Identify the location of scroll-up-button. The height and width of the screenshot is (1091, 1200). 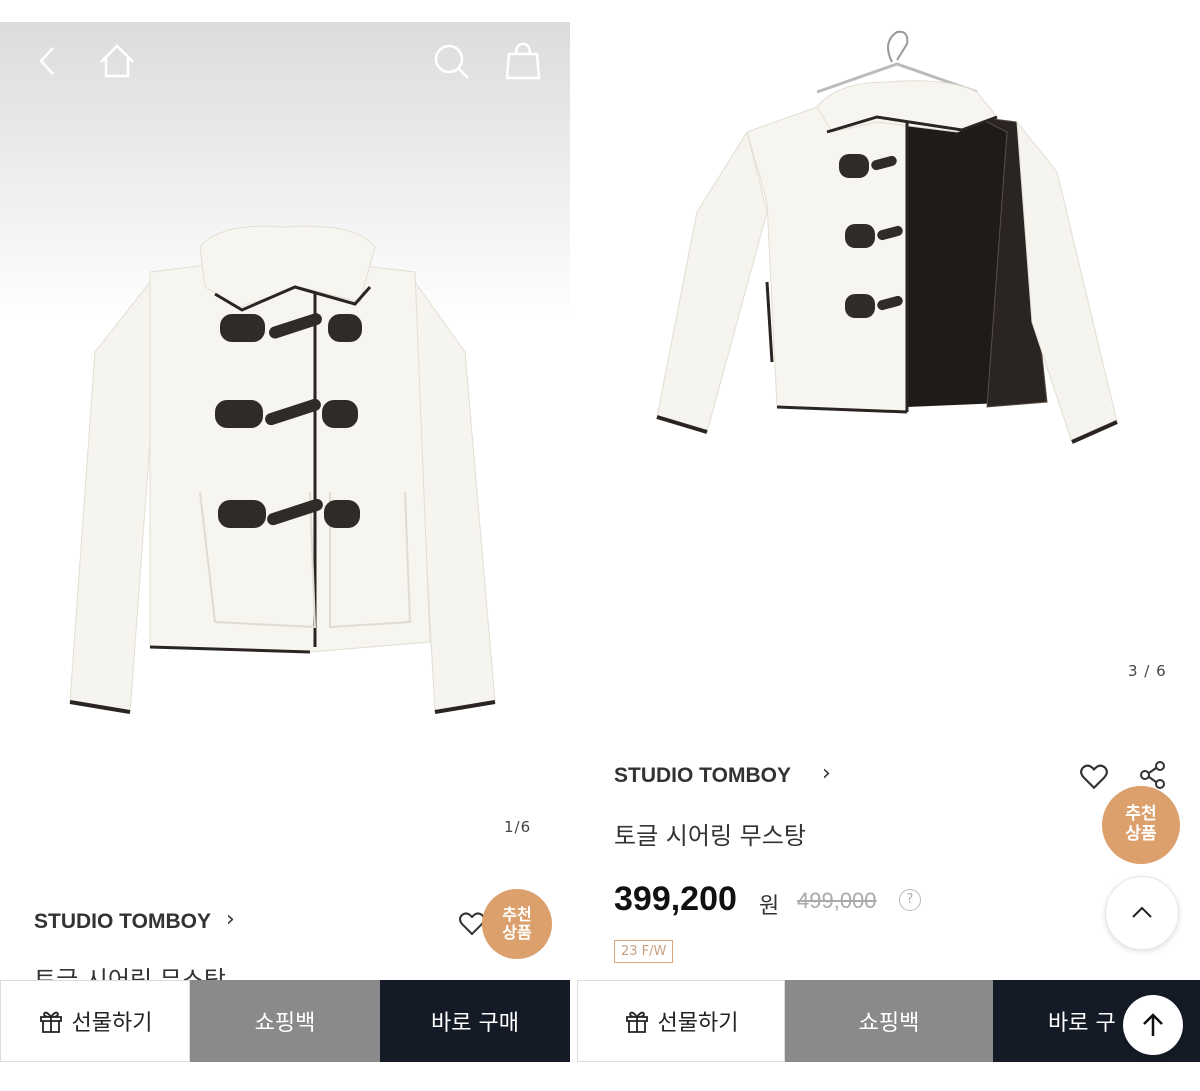
(1142, 913).